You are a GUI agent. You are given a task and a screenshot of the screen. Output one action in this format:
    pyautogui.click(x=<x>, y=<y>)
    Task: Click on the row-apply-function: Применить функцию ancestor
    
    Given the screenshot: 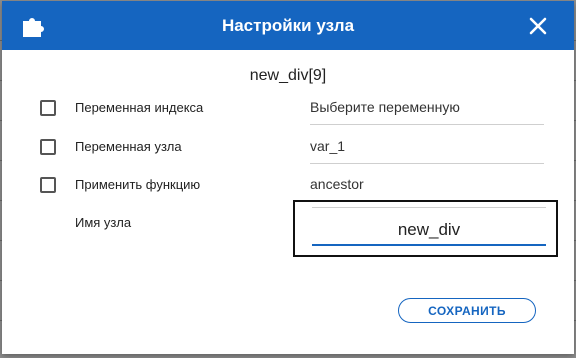 What is the action you would take?
    pyautogui.click(x=288, y=187)
    